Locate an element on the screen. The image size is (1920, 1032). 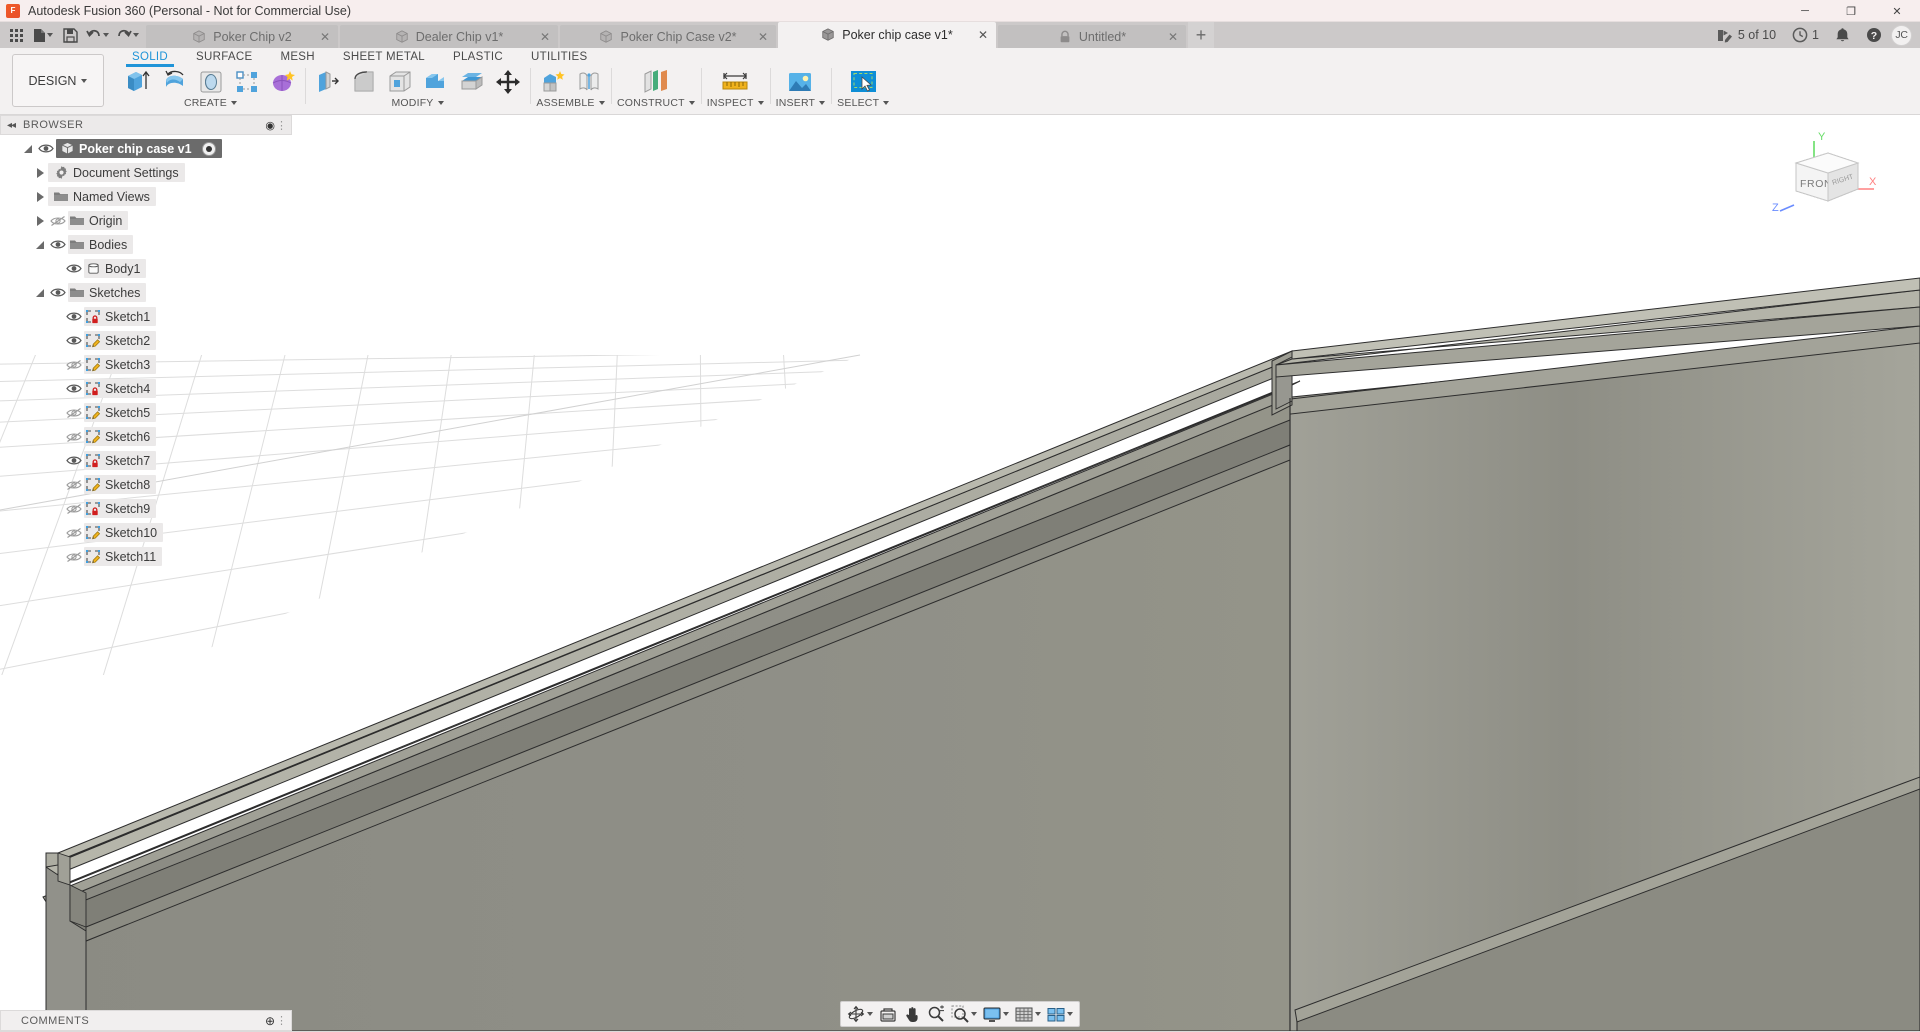
tree-item-sketch11: Sketch11 is located at coordinates (150, 556).